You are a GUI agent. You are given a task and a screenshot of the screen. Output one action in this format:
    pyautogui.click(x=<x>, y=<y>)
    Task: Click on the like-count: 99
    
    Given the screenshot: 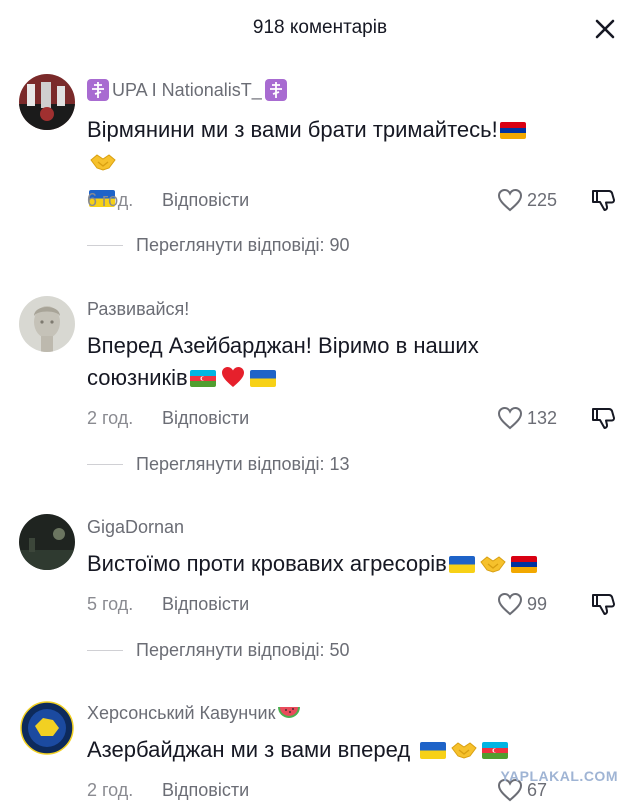 What is the action you would take?
    pyautogui.click(x=537, y=603)
    